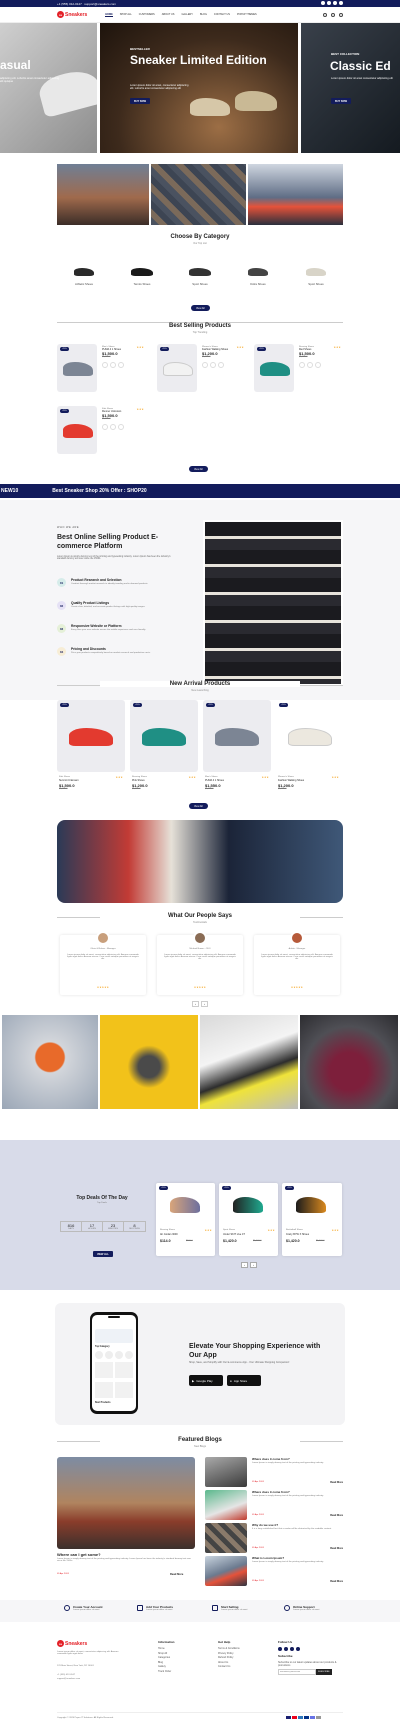  Describe the element at coordinates (206, 1380) in the screenshot. I see `google-play-button: ▶ Google Play` at that location.